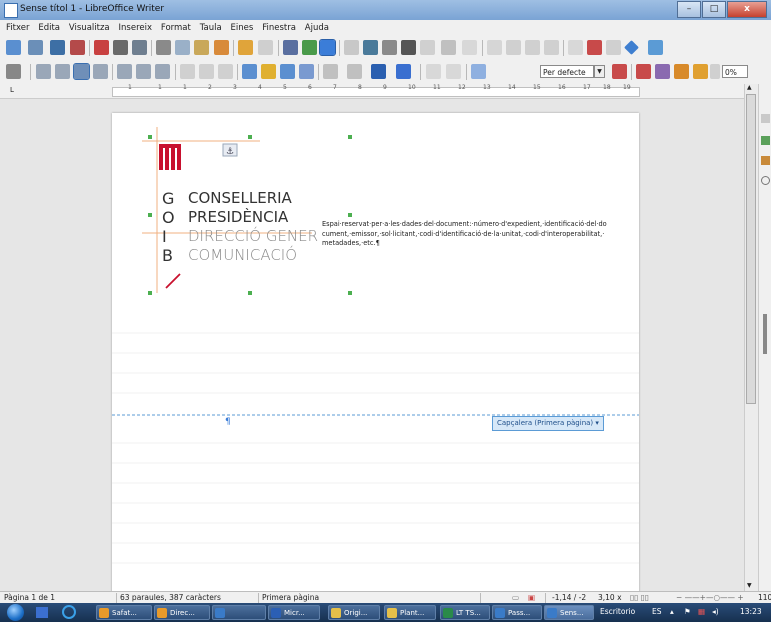  Describe the element at coordinates (639, 597) in the screenshot. I see `view-layout-icon: ▯▯ ▯▯` at that location.